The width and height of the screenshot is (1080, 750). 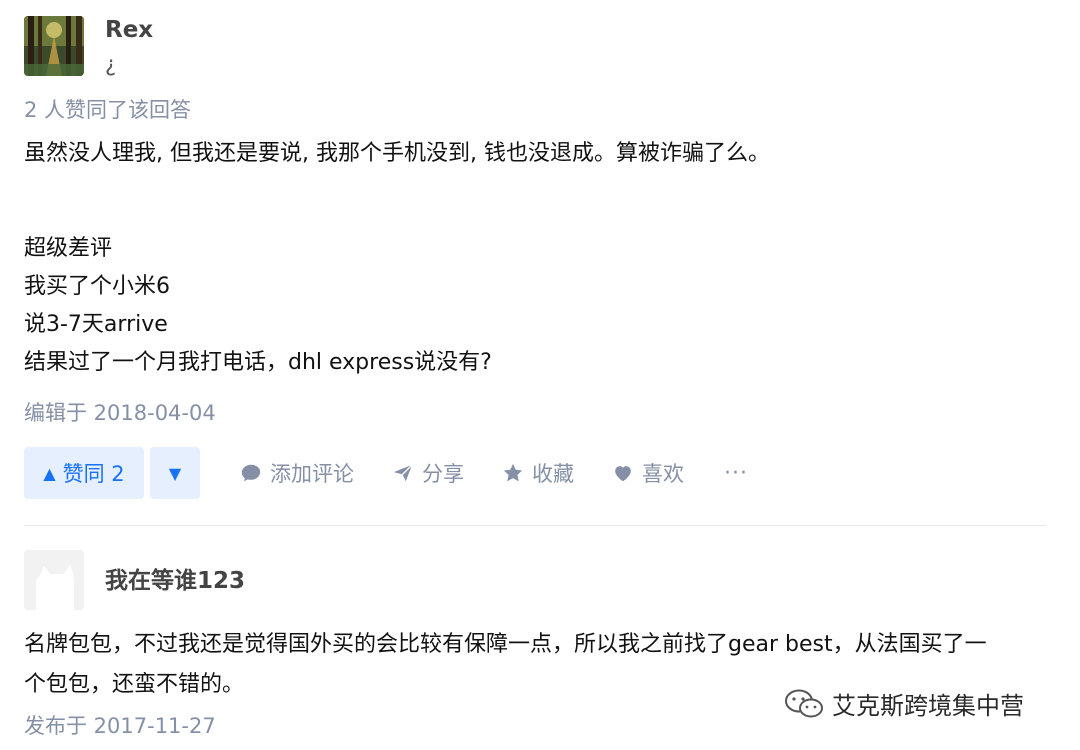 I want to click on heart-icon, so click(x=623, y=474).